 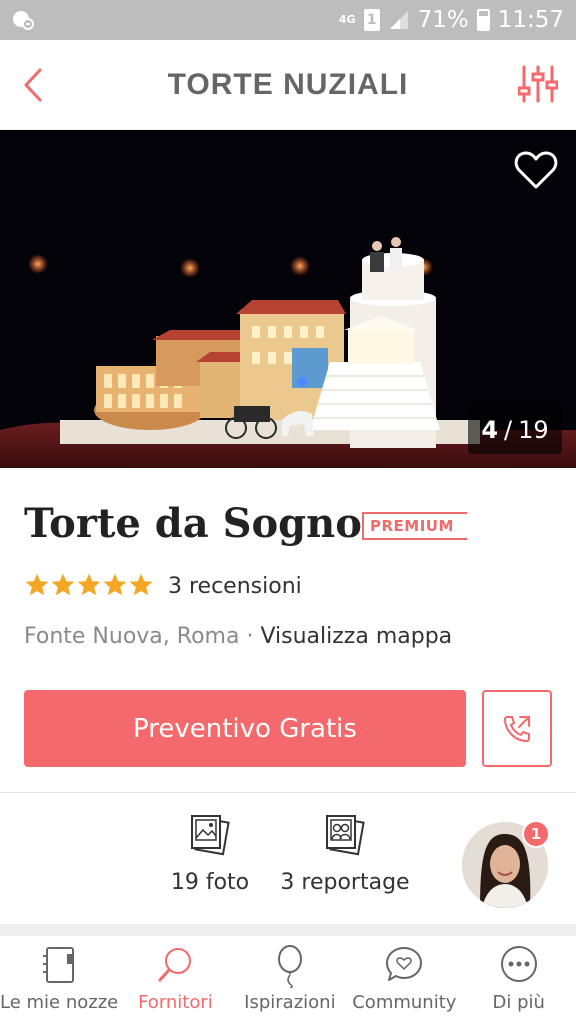 I want to click on sim-indicator: 1, so click(x=371, y=20).